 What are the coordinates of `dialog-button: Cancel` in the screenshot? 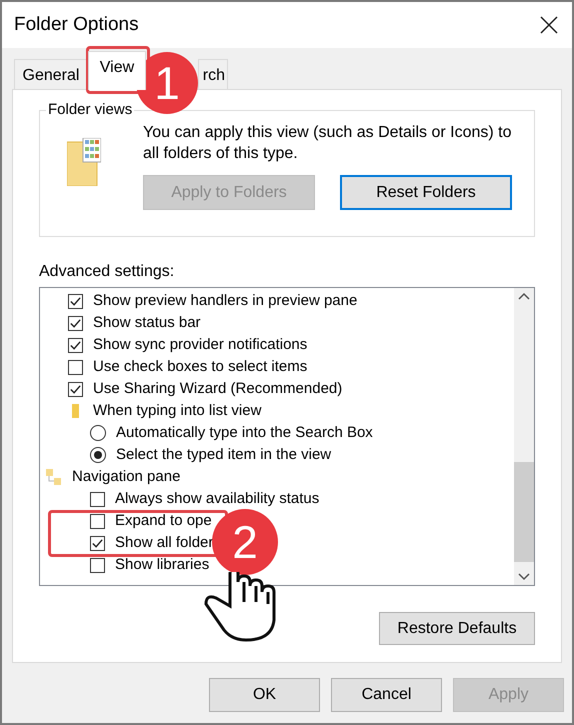 It's located at (386, 695).